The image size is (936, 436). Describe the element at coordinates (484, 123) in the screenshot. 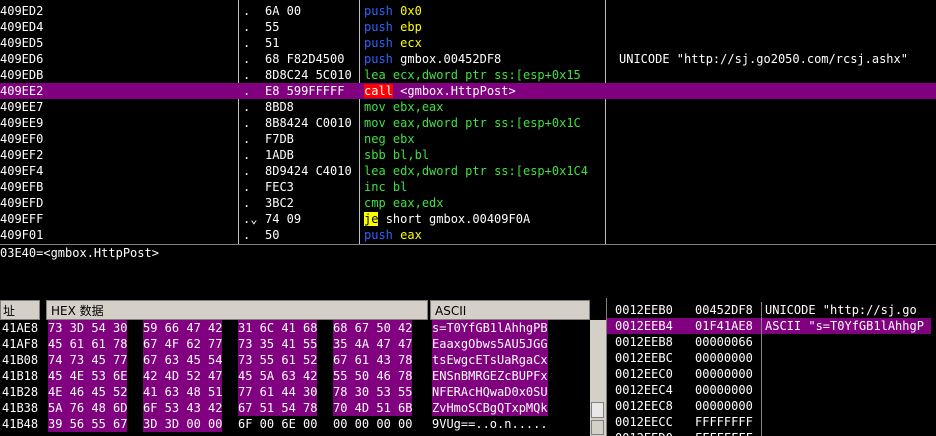

I see `disasm-instruction: mov eax,dword ptr ss:[esp+0x1C` at that location.